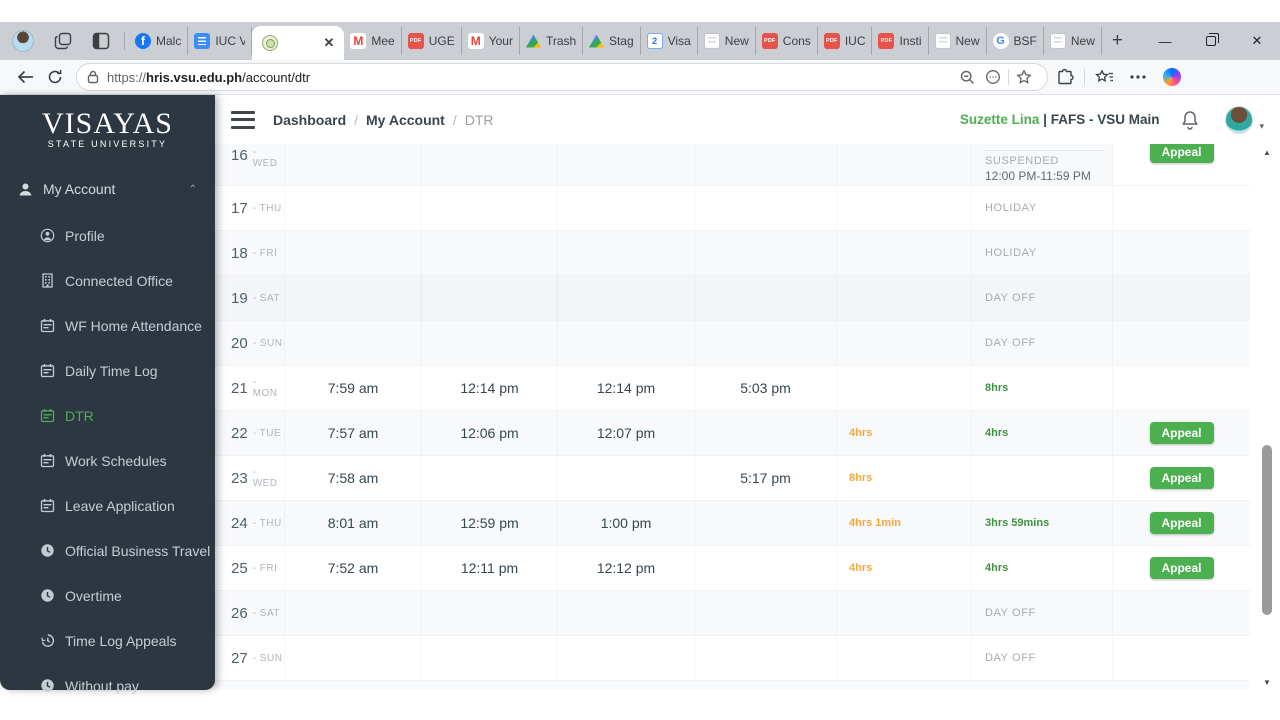  Describe the element at coordinates (993, 77) in the screenshot. I see `reader-options-icon` at that location.